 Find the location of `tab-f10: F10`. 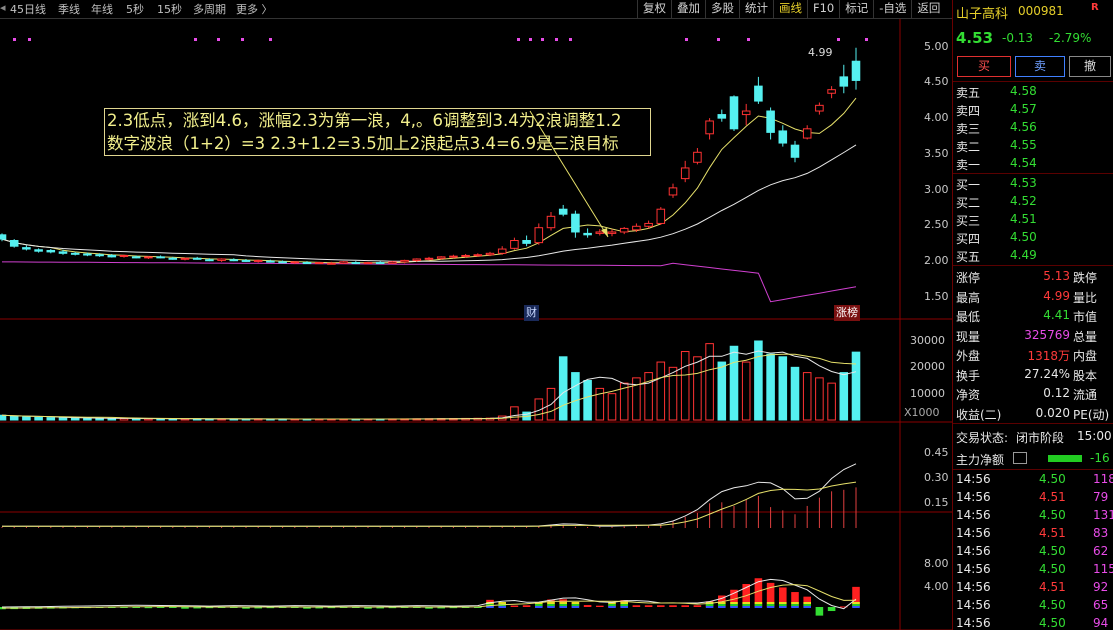

tab-f10: F10 is located at coordinates (823, 9).